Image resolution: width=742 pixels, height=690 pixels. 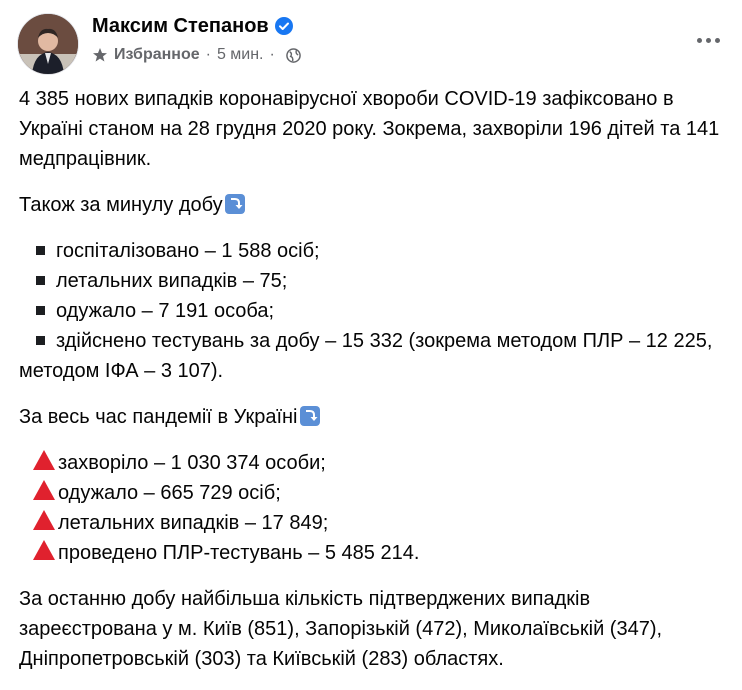 What do you see at coordinates (374, 493) in the screenshot?
I see `list-item: одужало – 665 729 осіб;` at bounding box center [374, 493].